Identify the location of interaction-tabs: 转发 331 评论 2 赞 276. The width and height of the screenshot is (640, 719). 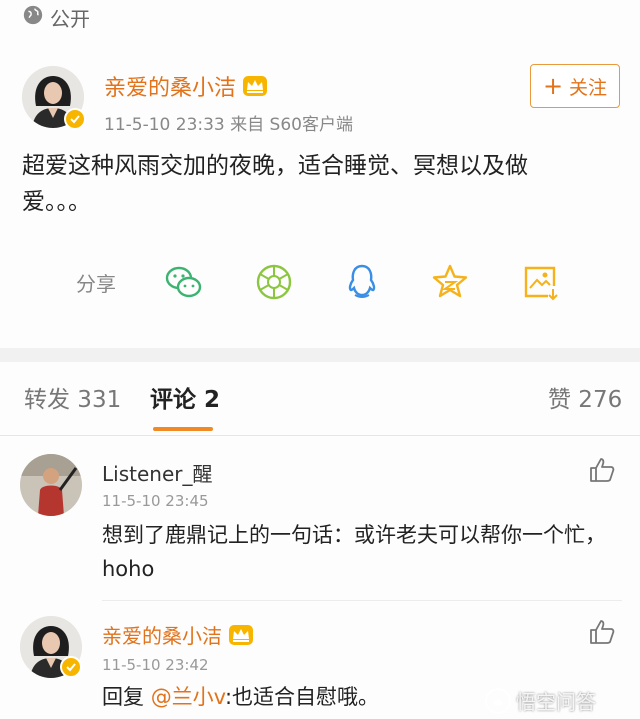
(320, 402).